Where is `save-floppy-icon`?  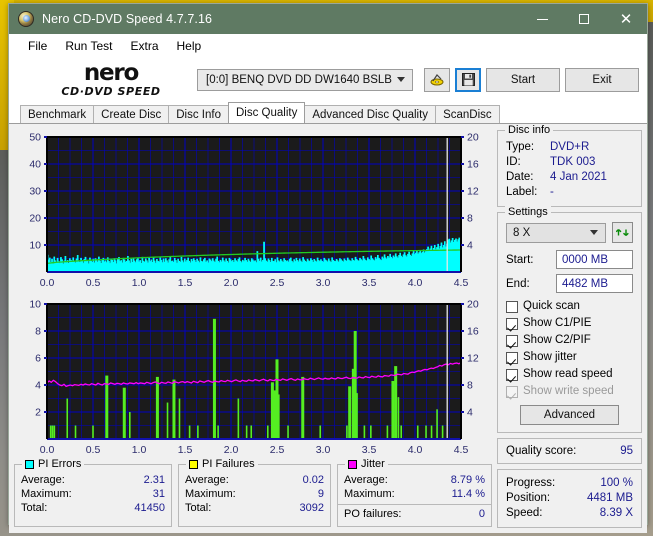
save-floppy-icon is located at coordinates (468, 79).